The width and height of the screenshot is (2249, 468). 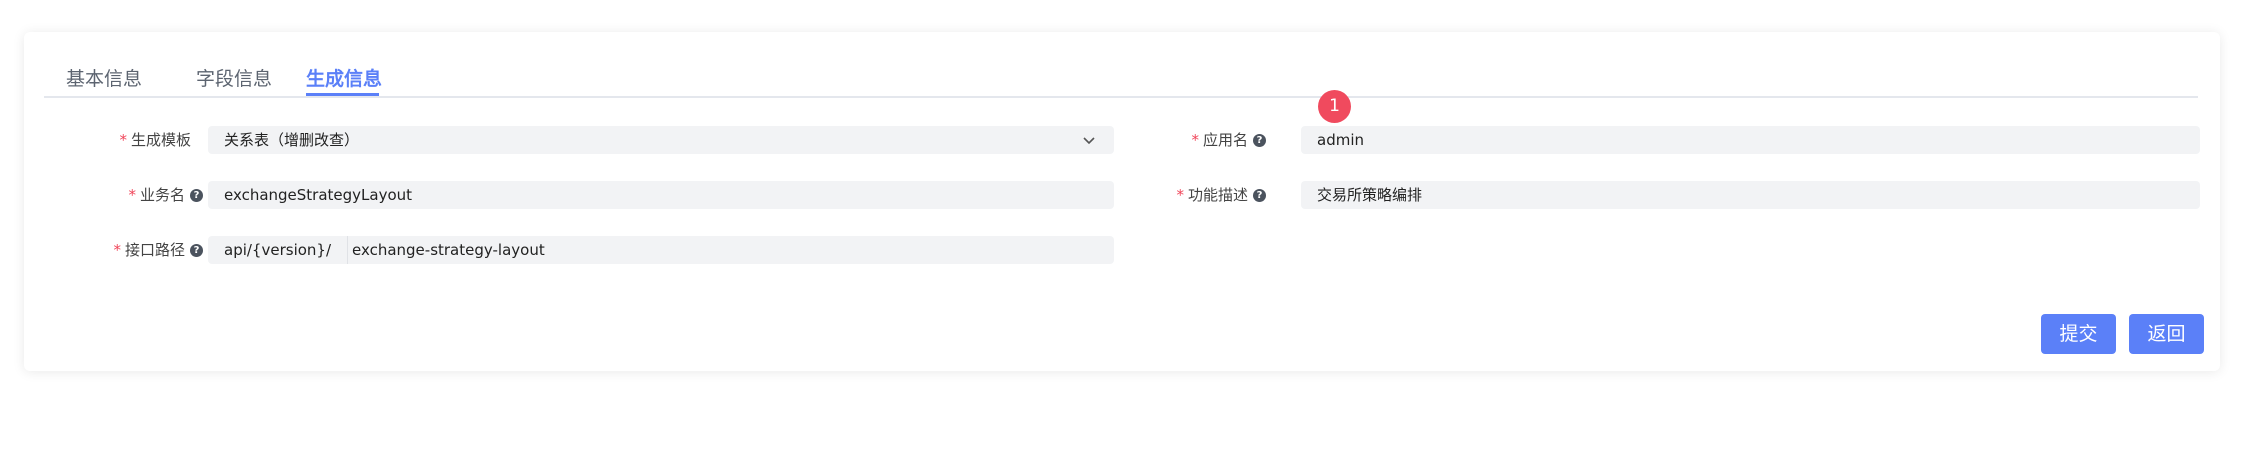 What do you see at coordinates (278, 250) in the screenshot?
I see `api-path-prefix: api/{version}/` at bounding box center [278, 250].